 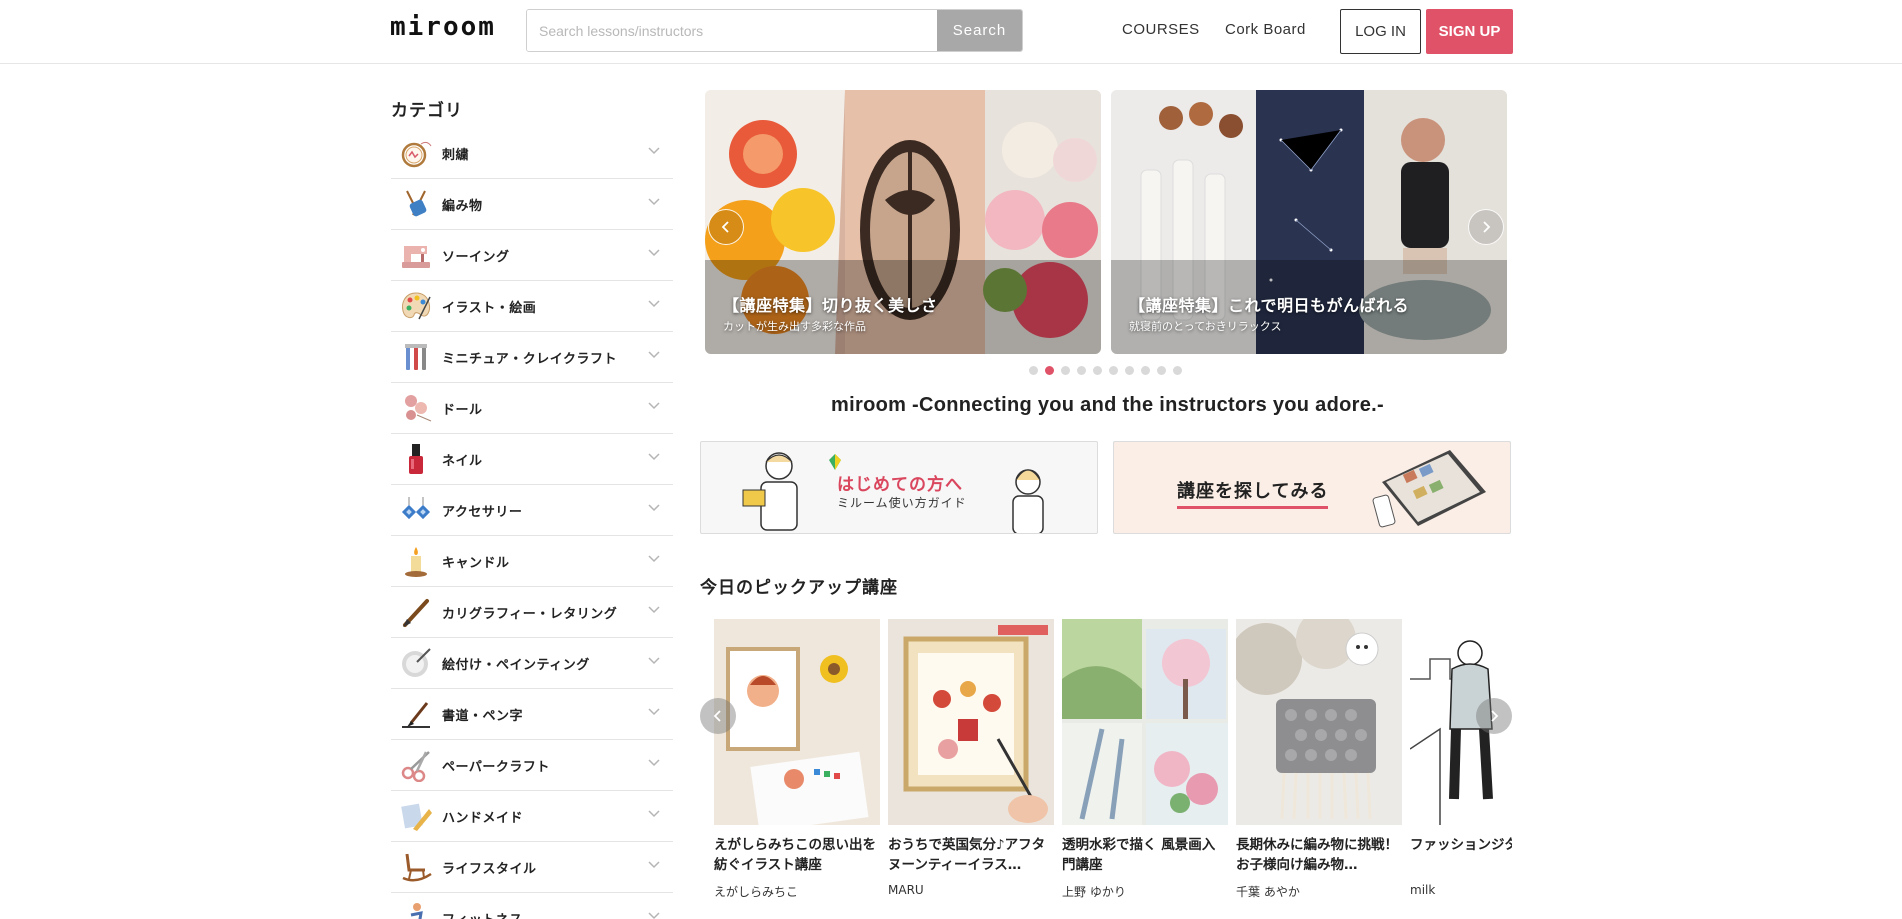 What do you see at coordinates (756, 892) in the screenshot?
I see `course-instructor: えがしらみちこ` at bounding box center [756, 892].